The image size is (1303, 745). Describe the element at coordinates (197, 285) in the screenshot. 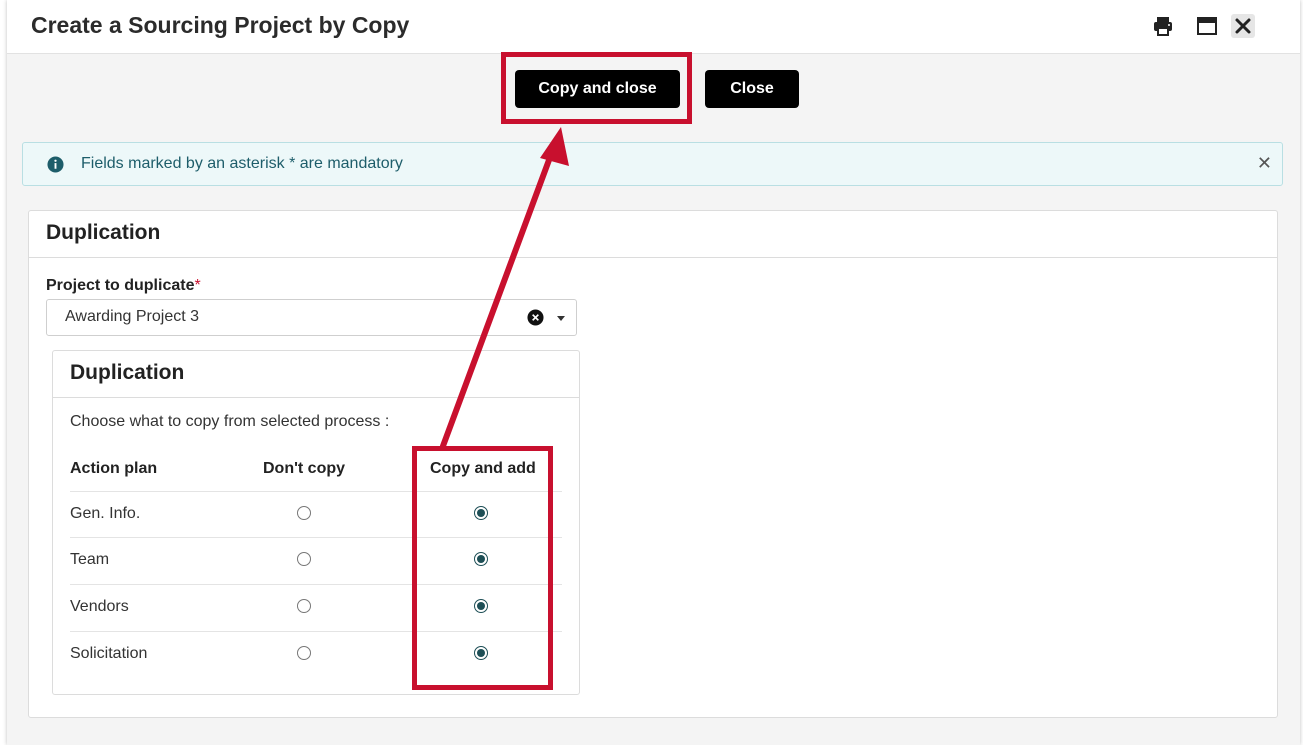

I see `required-marker: *` at that location.